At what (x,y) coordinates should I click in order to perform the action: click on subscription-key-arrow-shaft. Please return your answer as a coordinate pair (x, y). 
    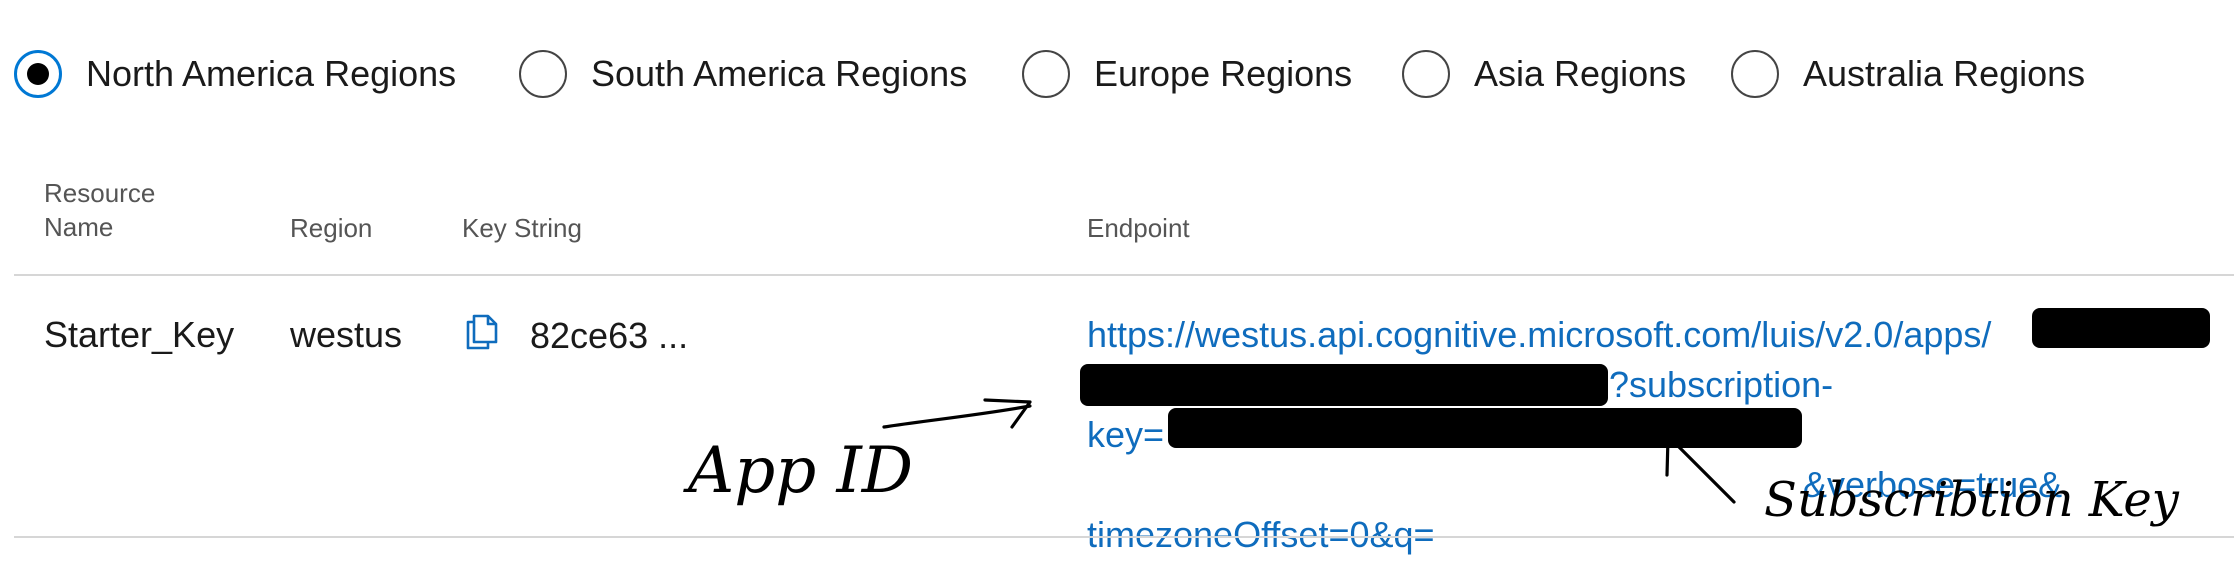
    Looking at the image, I should click on (1703, 471).